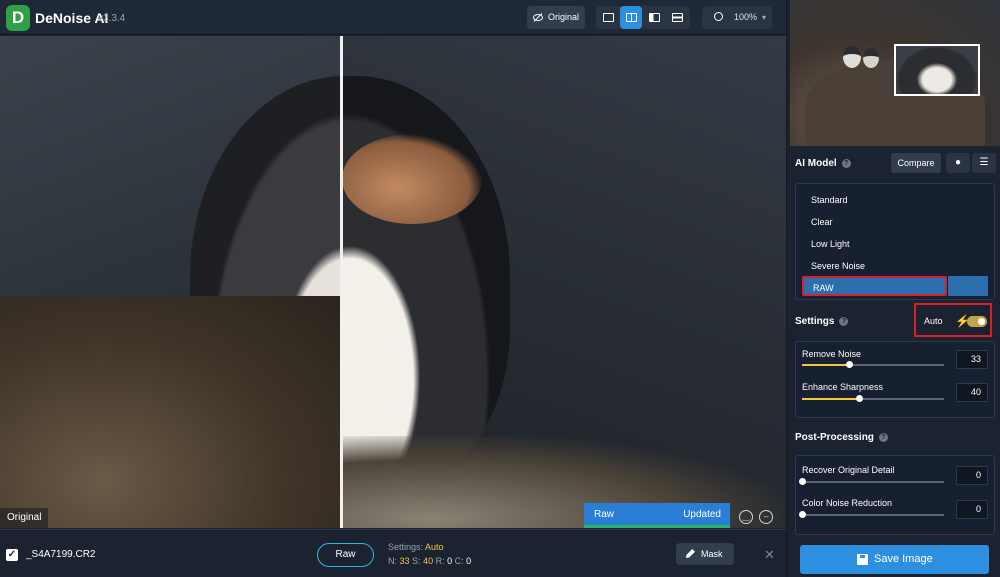  I want to click on c-label: C:, so click(459, 561).